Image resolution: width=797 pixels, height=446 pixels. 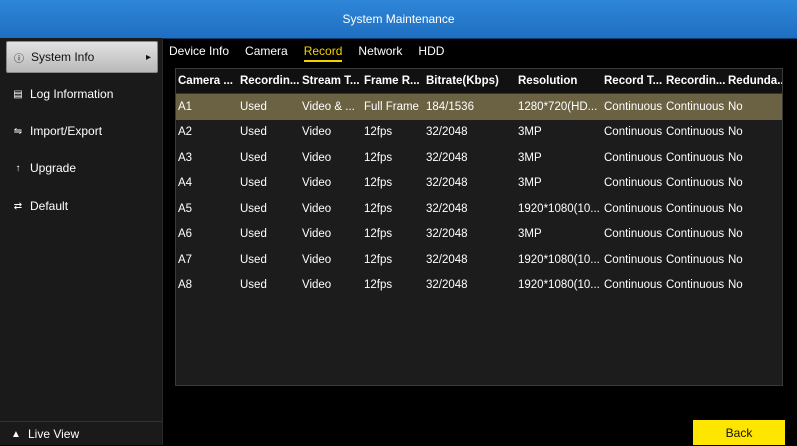 I want to click on table-cell: A7, so click(x=185, y=259).